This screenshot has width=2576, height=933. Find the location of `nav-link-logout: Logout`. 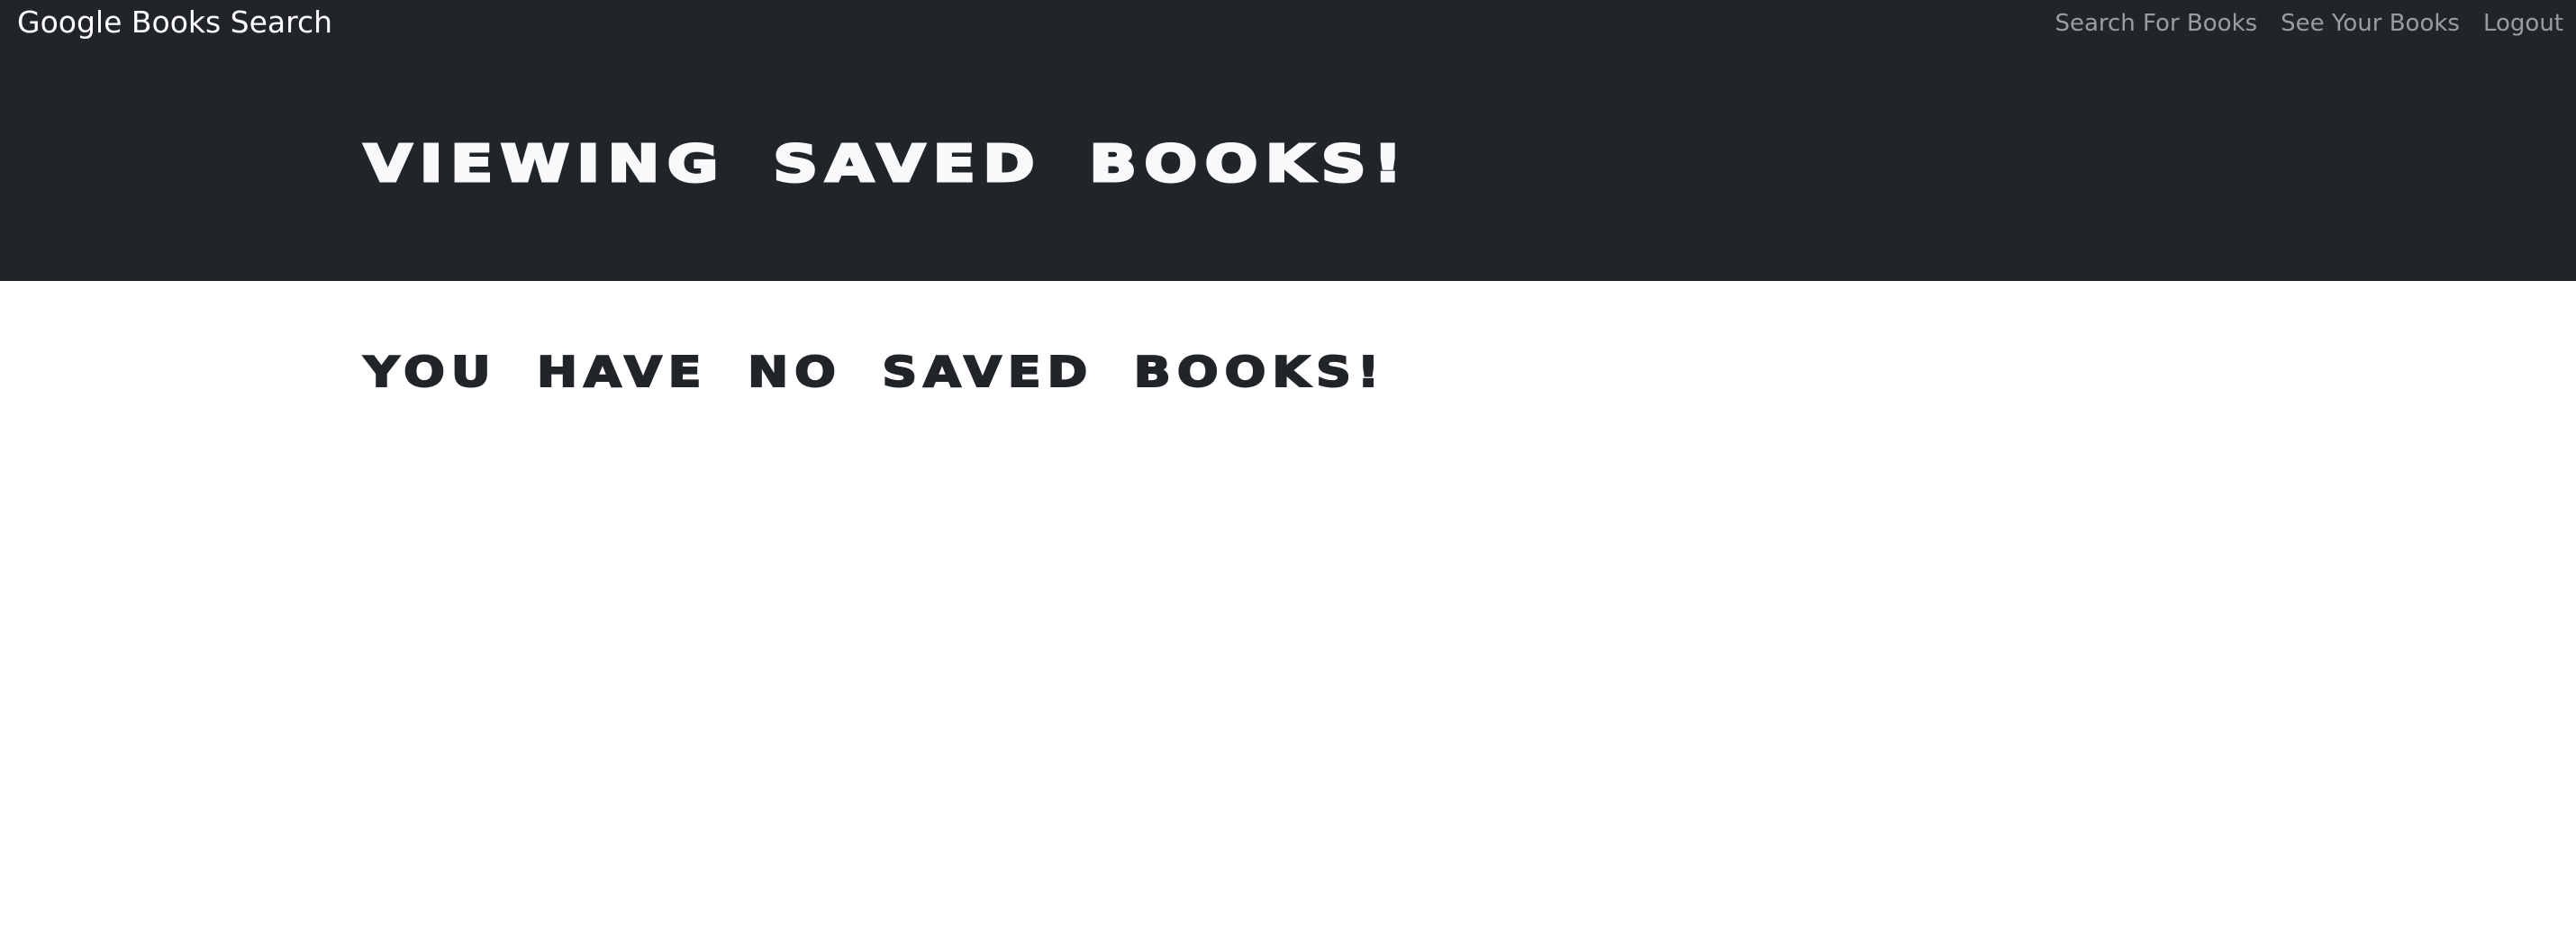

nav-link-logout: Logout is located at coordinates (2523, 24).